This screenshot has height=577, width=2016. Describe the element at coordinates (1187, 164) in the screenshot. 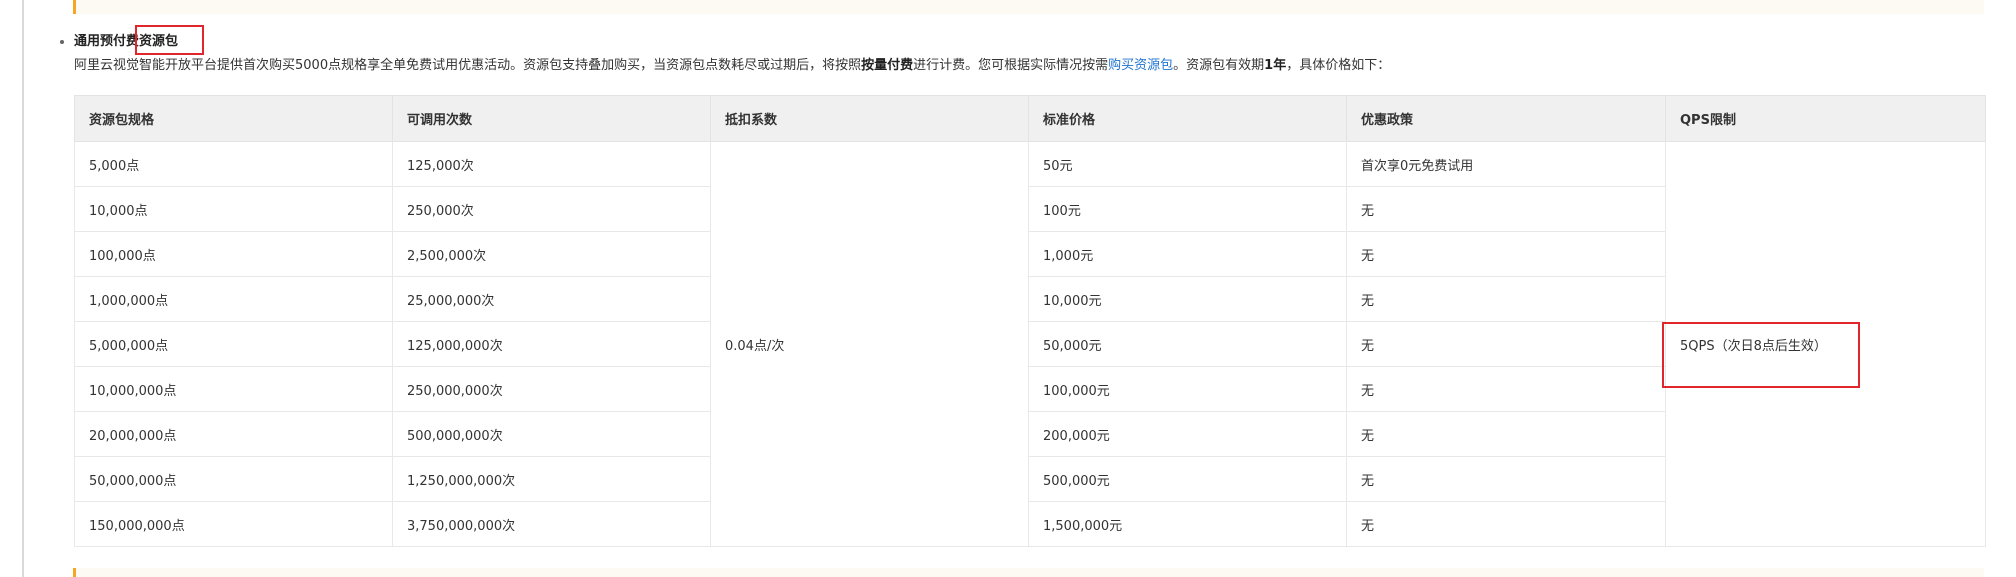

I see `cell-price: 50元` at that location.